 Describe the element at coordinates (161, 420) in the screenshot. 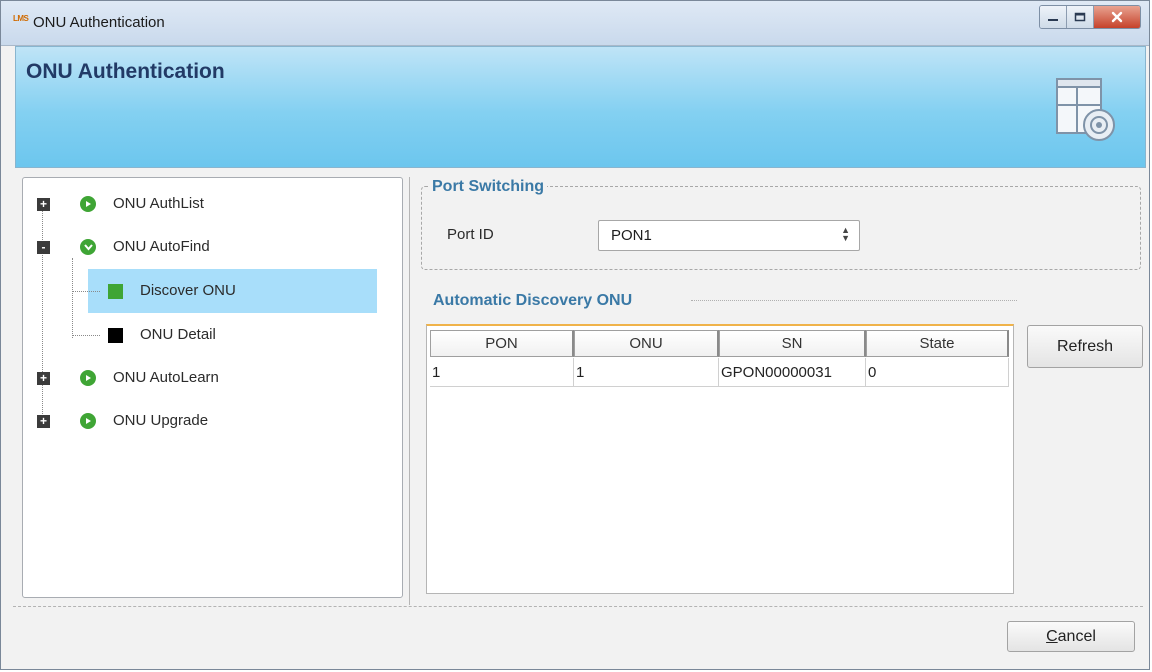

I see `tree-item-label: ONU Upgrade` at that location.